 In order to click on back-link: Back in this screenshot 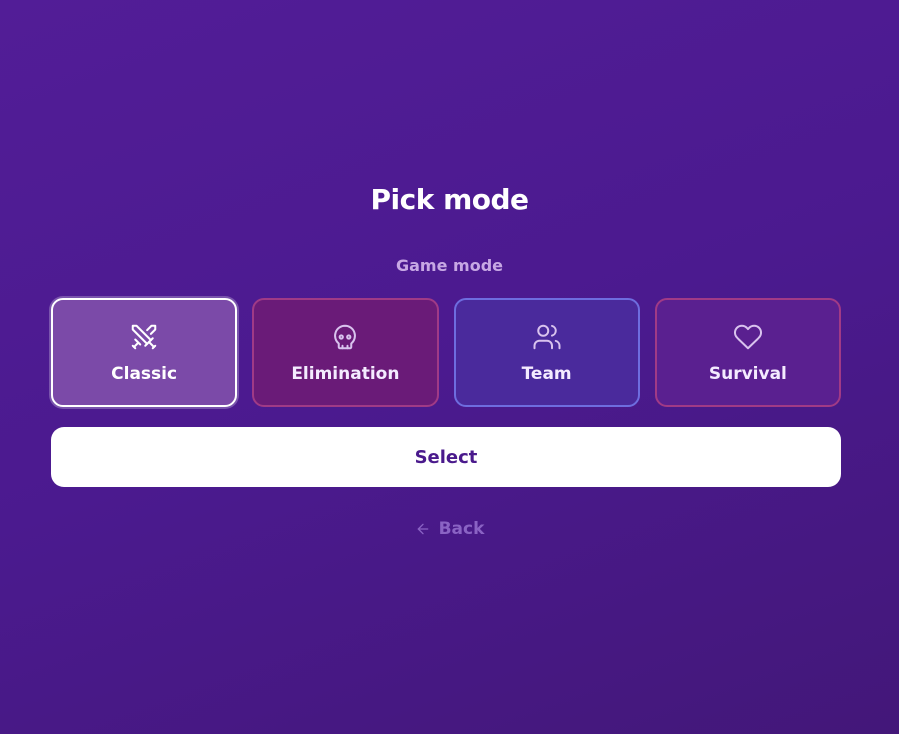, I will do `click(449, 529)`.